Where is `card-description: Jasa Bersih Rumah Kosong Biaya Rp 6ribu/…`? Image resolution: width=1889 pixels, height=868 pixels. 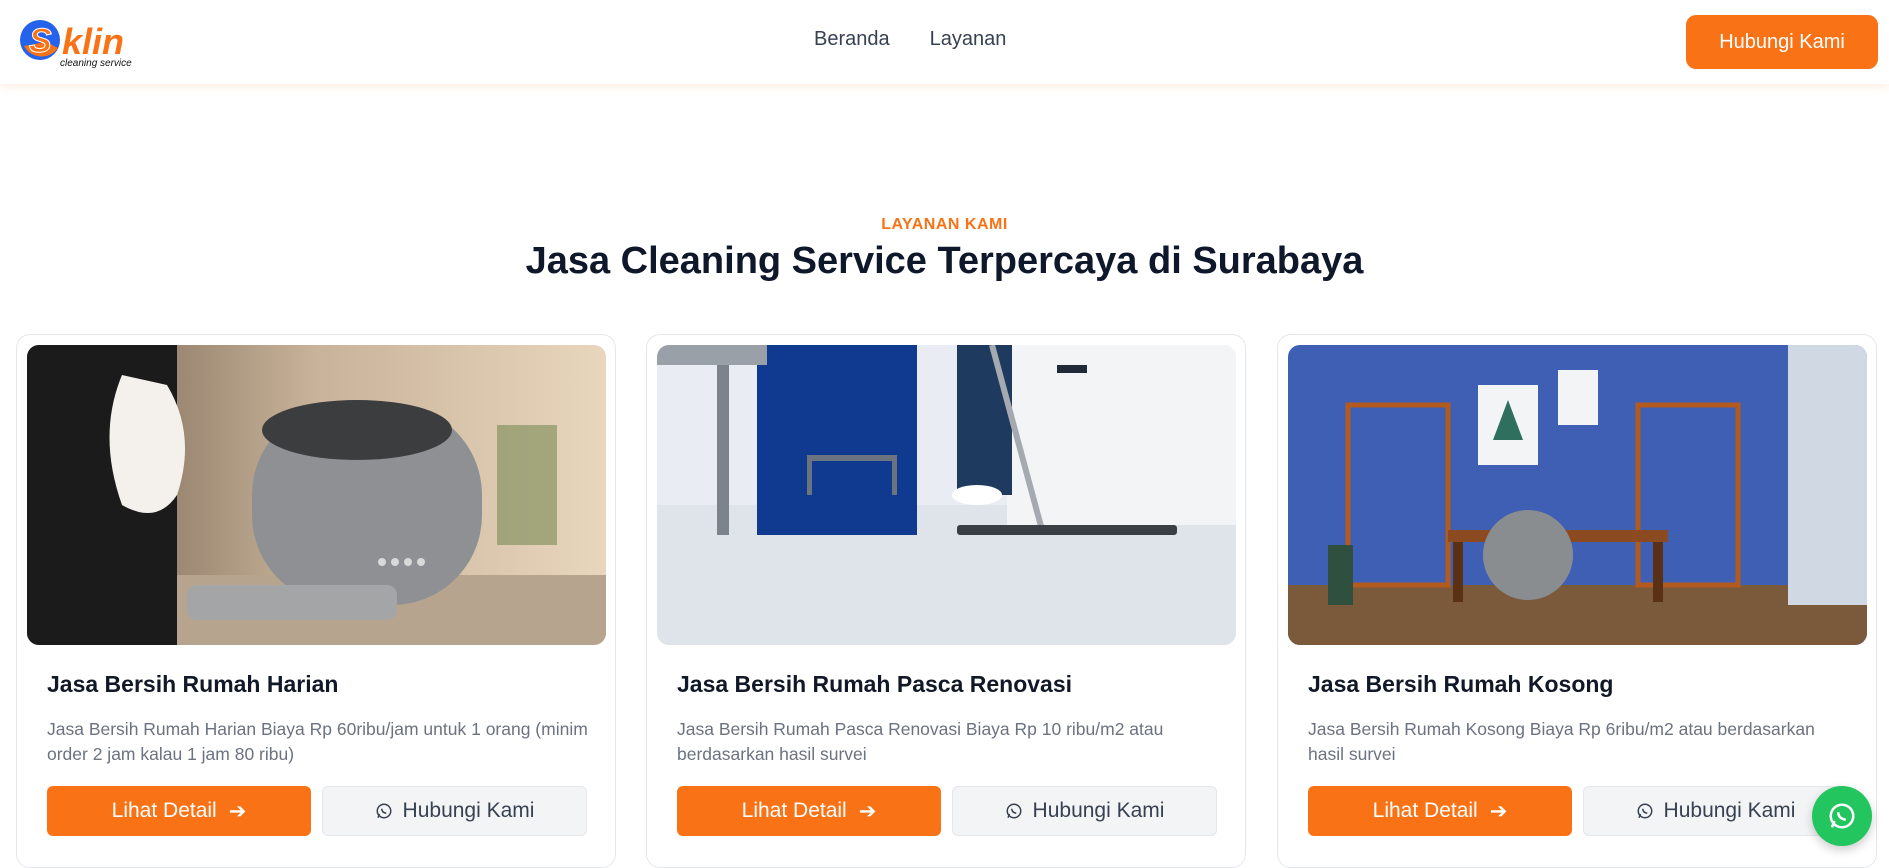 card-description: Jasa Bersih Rumah Kosong Biaya Rp 6ribu/… is located at coordinates (1561, 741).